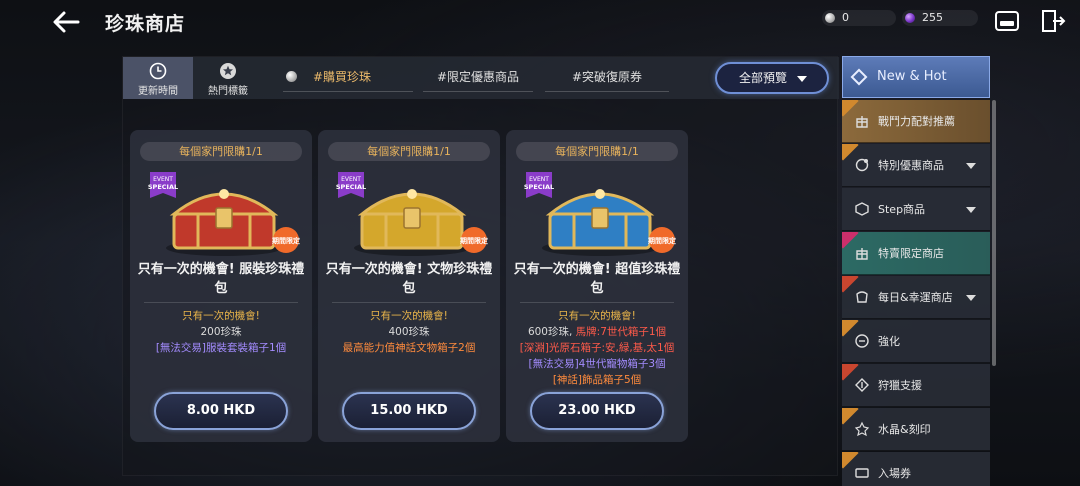  I want to click on star-icon, so click(228, 71).